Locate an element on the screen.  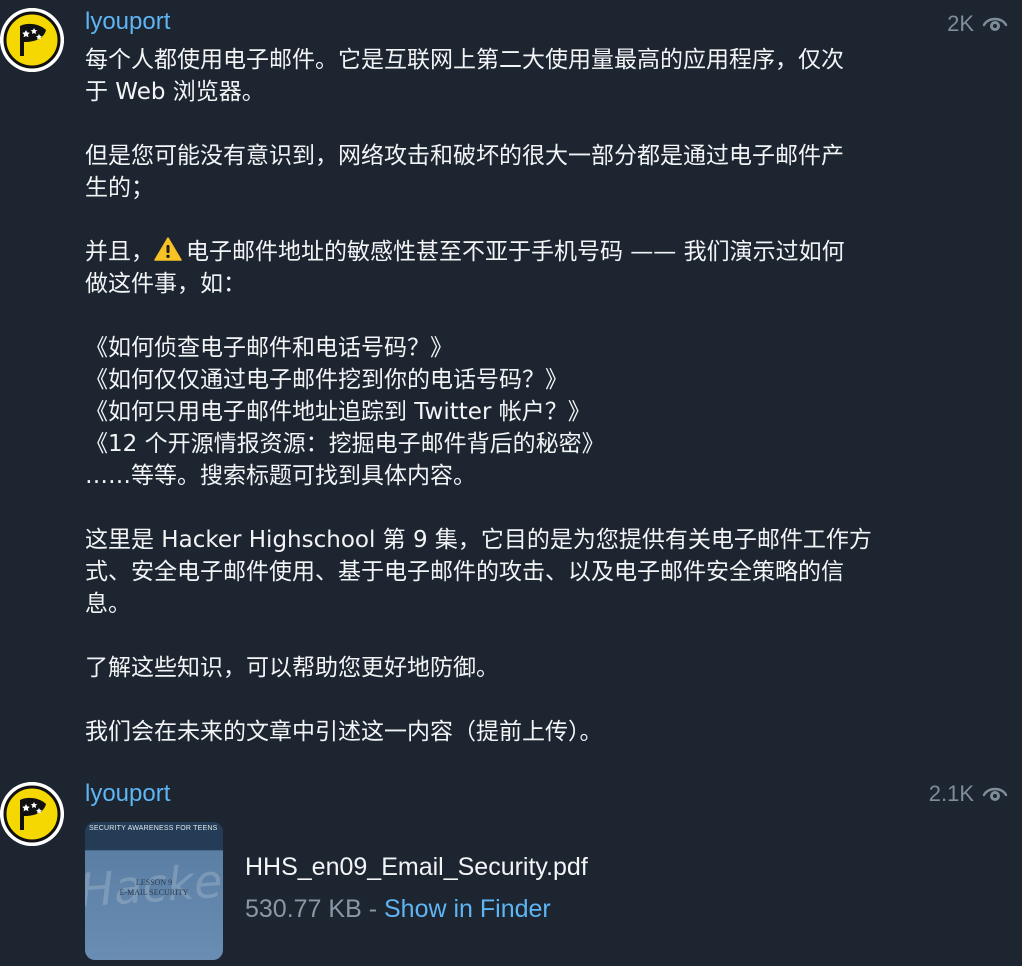
show-in-finder-link: Show in Finder is located at coordinates (467, 909).